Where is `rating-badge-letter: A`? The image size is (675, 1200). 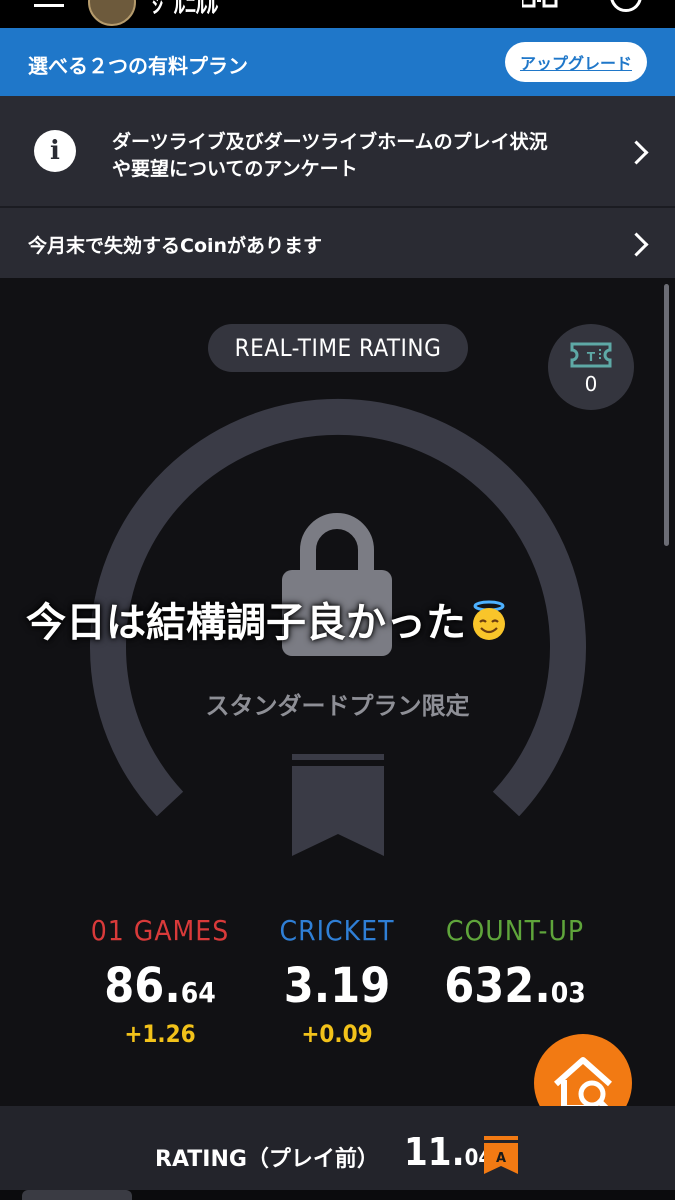 rating-badge-letter: A is located at coordinates (501, 1158).